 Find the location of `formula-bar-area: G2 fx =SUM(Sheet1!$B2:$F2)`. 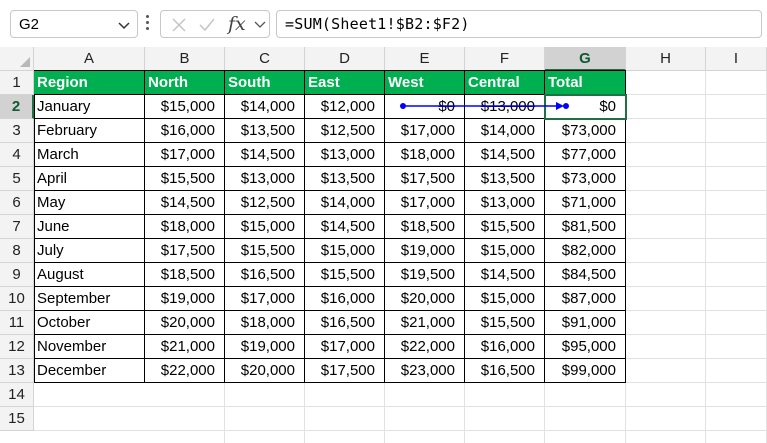

formula-bar-area: G2 fx =SUM(Sheet1!$B2:$F2) is located at coordinates (383, 23).